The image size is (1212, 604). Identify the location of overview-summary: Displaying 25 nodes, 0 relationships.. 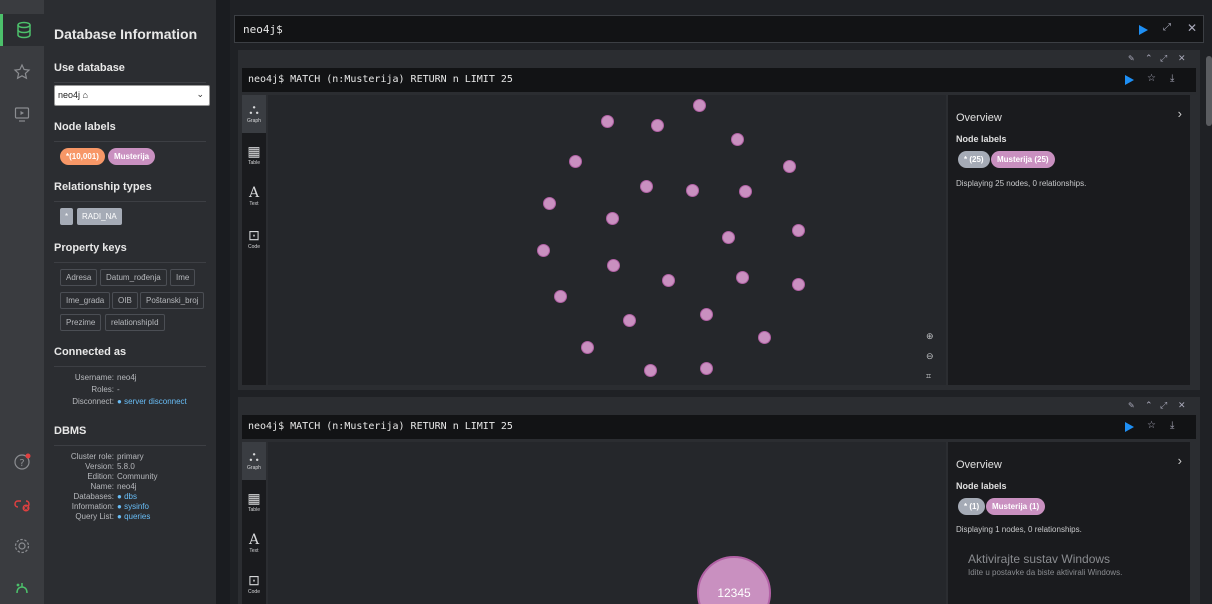
(1021, 183).